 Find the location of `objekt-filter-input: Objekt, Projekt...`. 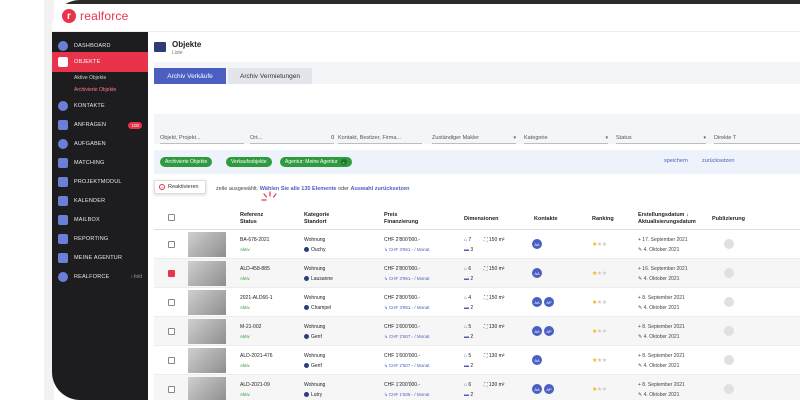

objekt-filter-input: Objekt, Projekt... is located at coordinates (202, 138).